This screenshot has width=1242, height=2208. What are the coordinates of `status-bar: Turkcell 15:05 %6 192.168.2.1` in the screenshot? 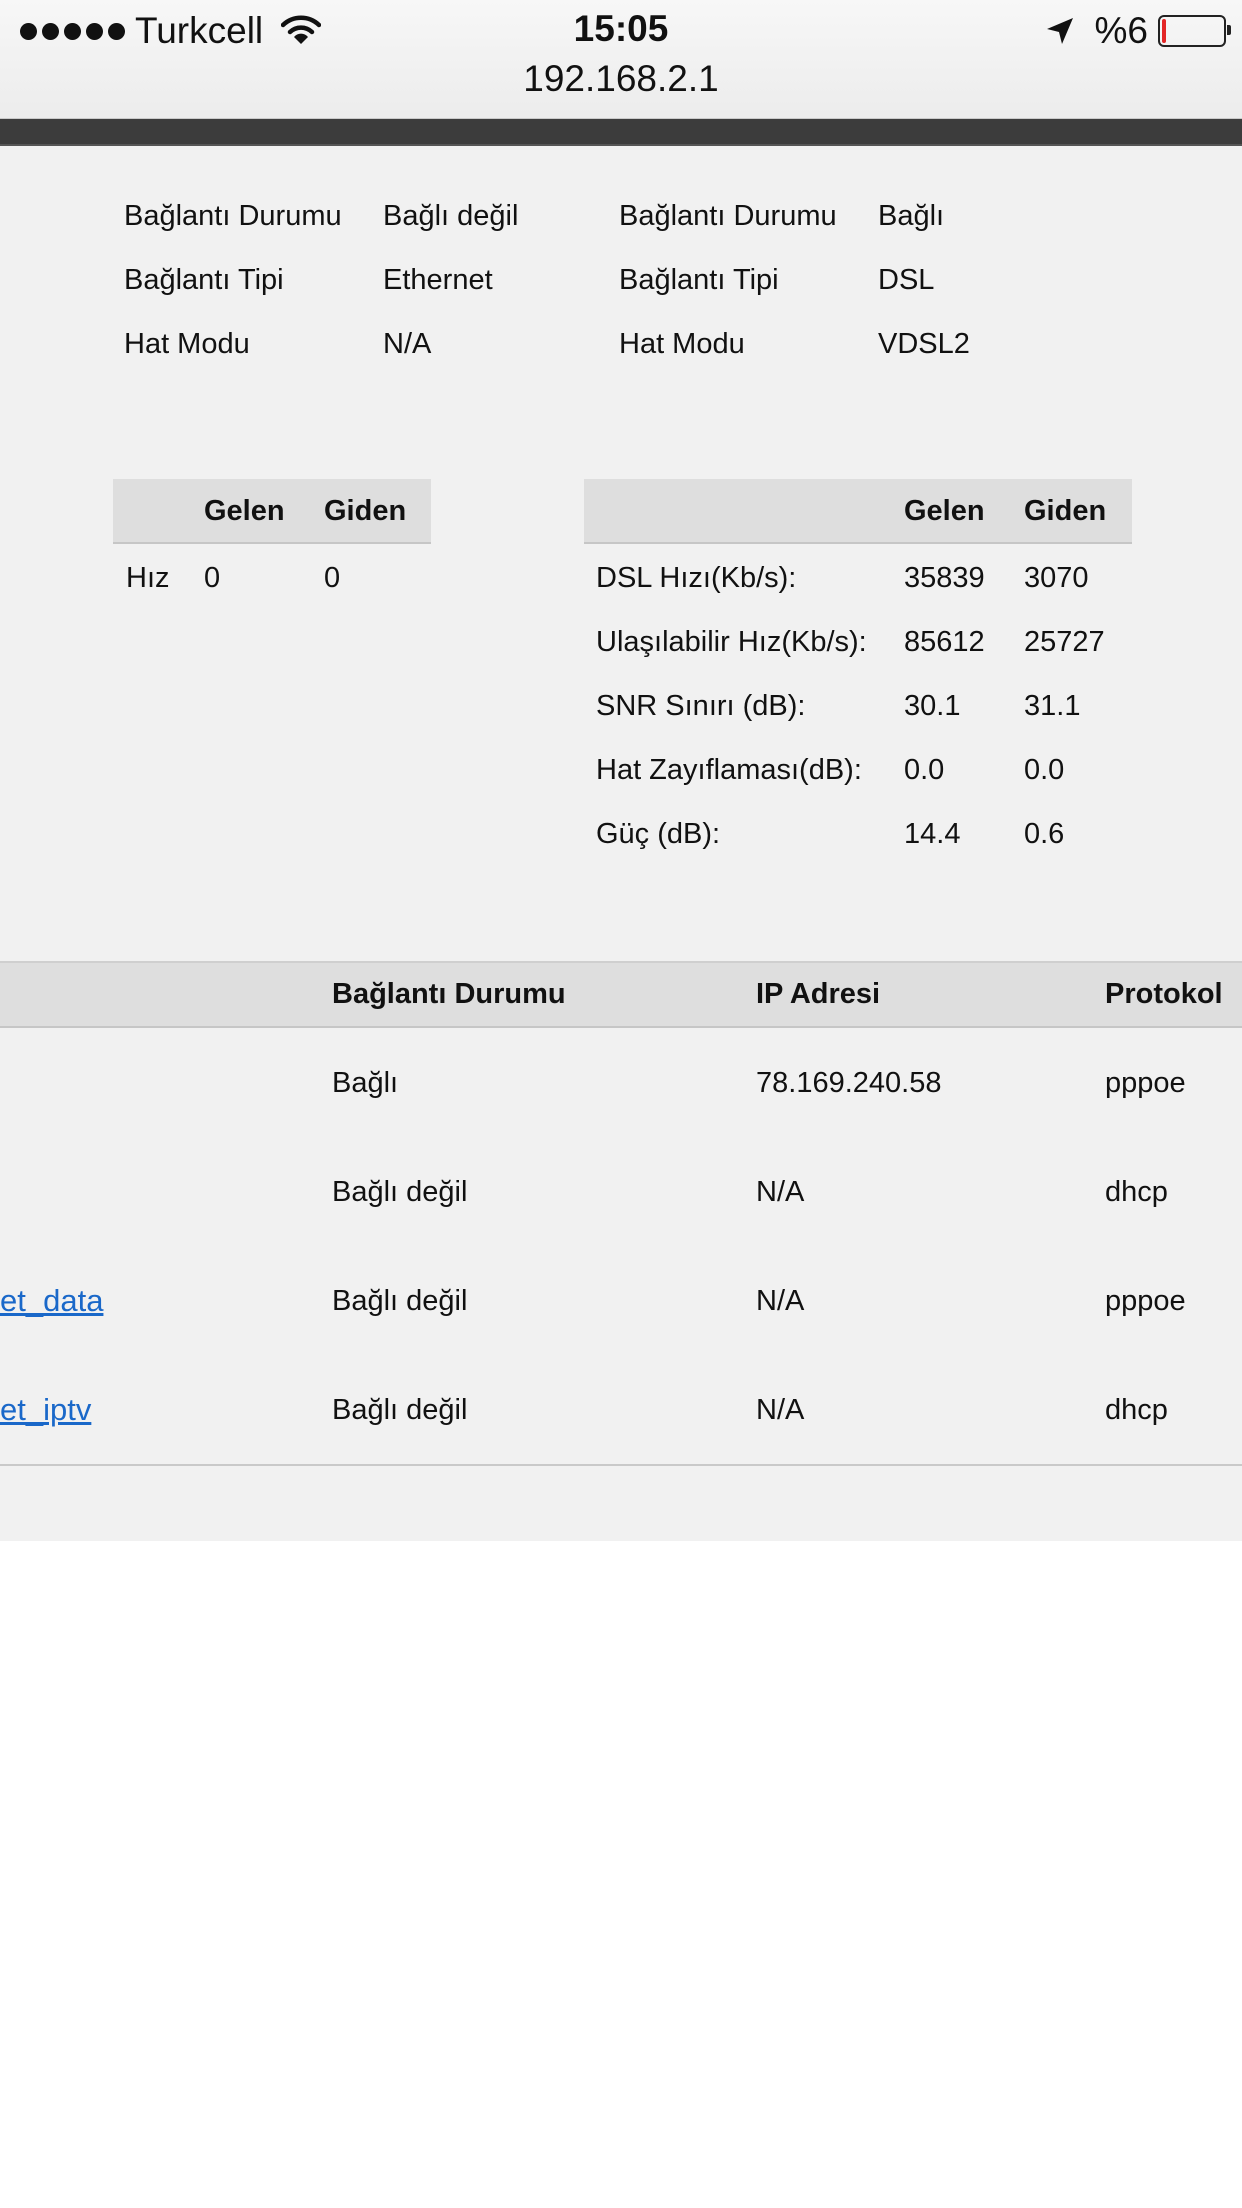 It's located at (621, 59).